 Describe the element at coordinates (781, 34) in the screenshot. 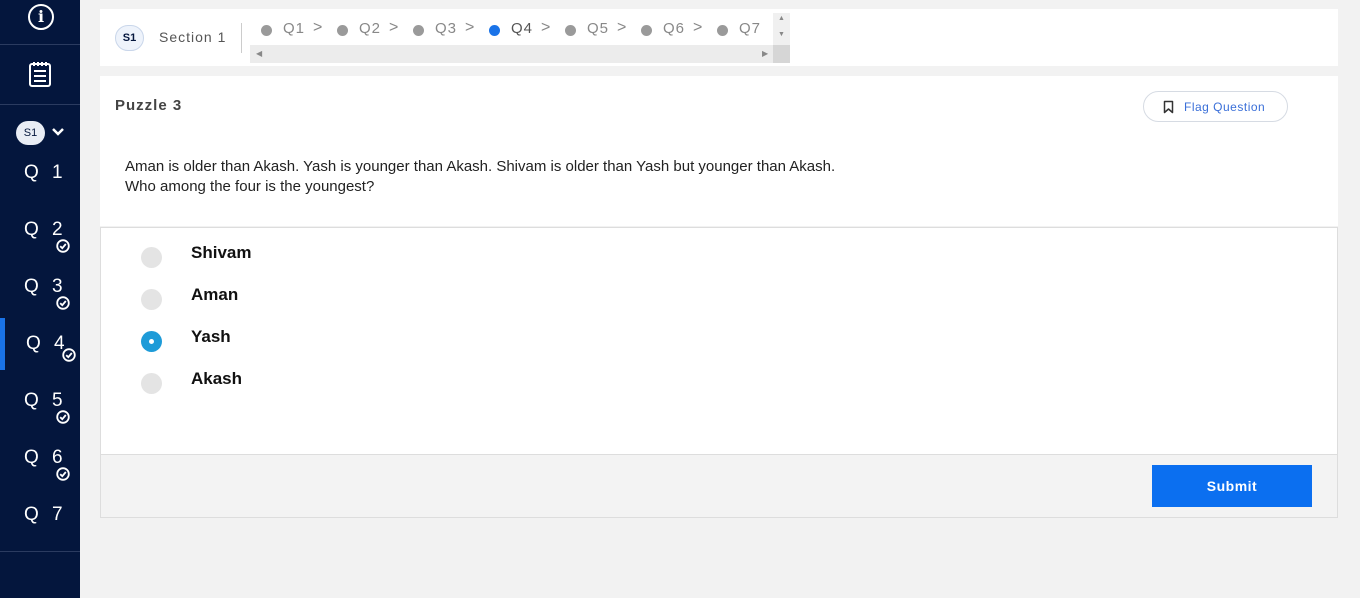

I see `scroll-down-icon: ▼` at that location.